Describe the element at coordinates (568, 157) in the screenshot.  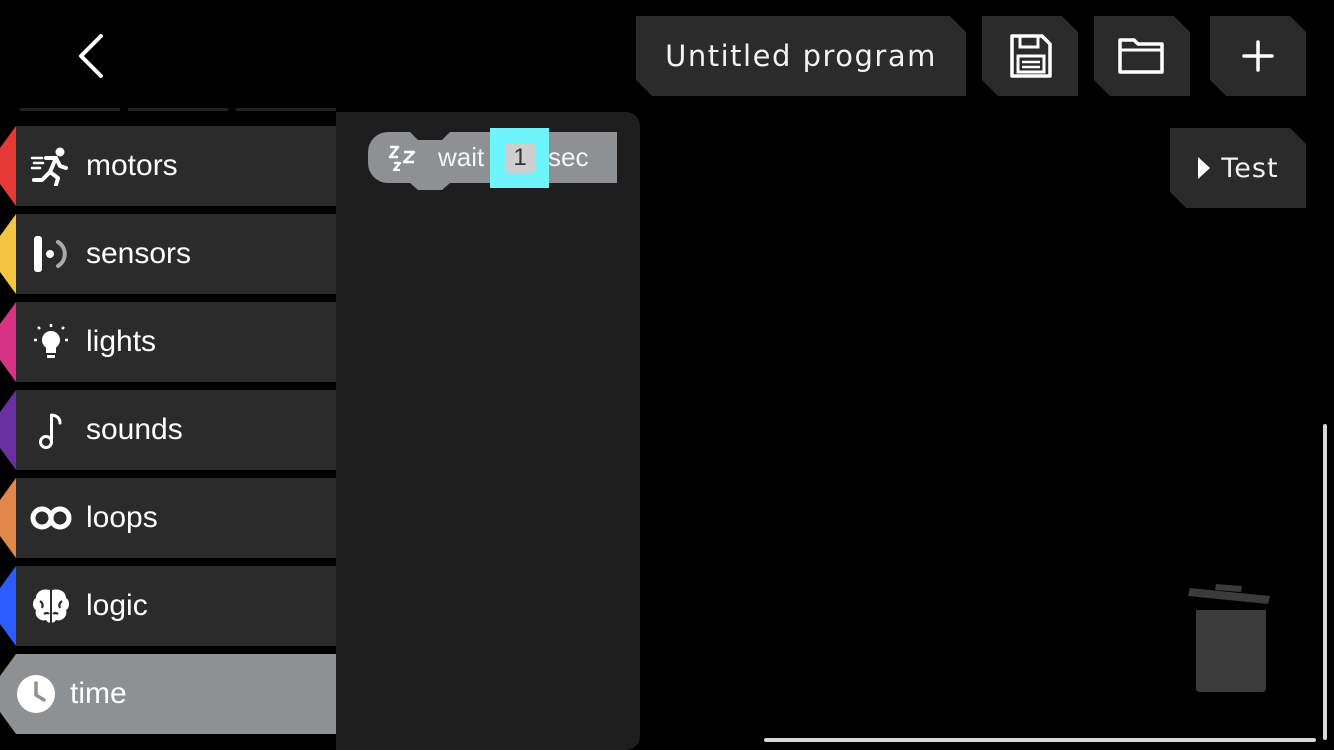
I see `block-suffix: sec` at that location.